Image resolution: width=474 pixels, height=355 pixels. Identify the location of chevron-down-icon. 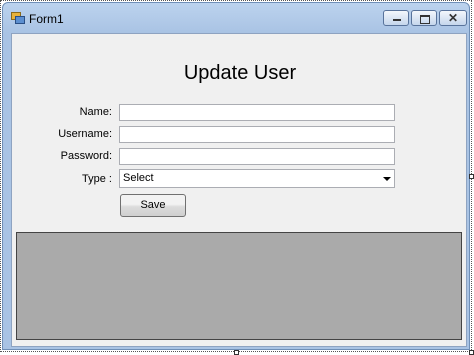
(387, 179).